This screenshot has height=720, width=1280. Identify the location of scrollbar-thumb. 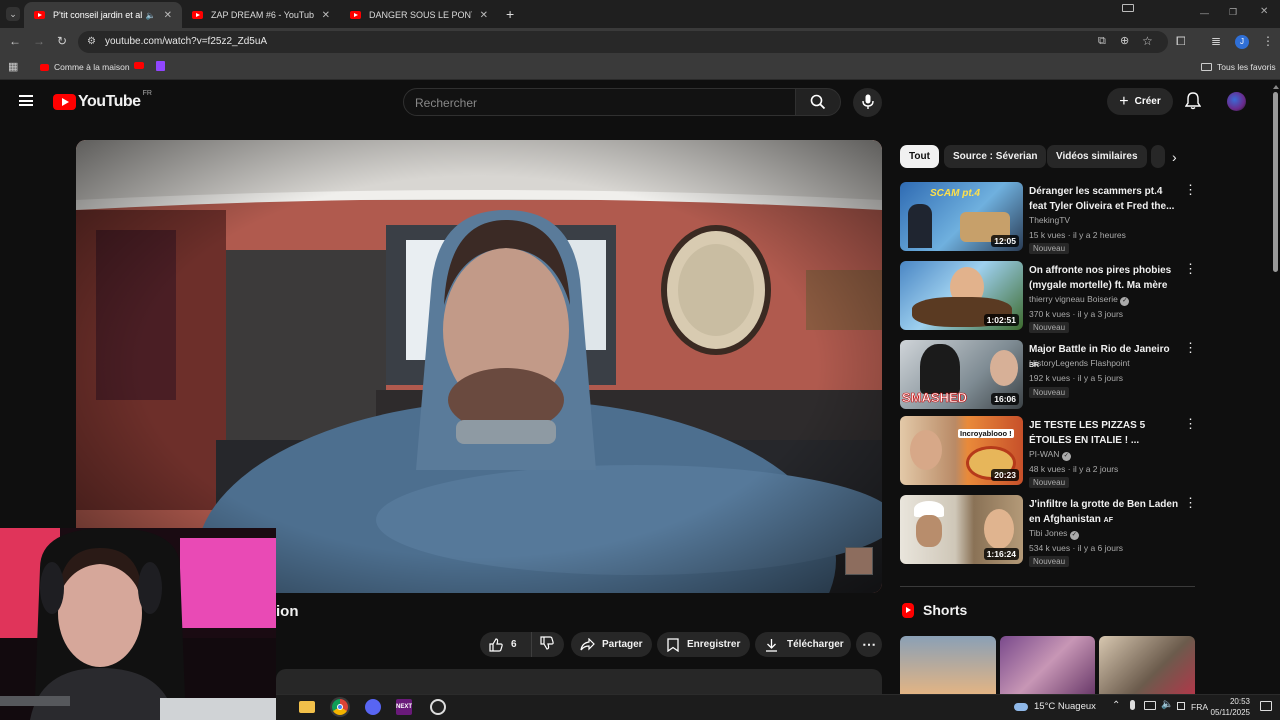
(1275, 182).